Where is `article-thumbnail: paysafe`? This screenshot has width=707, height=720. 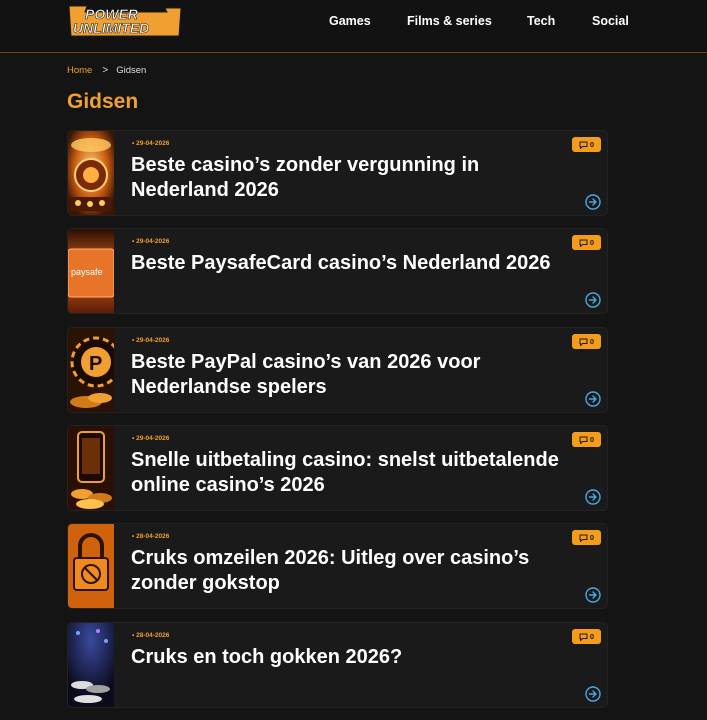 article-thumbnail: paysafe is located at coordinates (91, 271).